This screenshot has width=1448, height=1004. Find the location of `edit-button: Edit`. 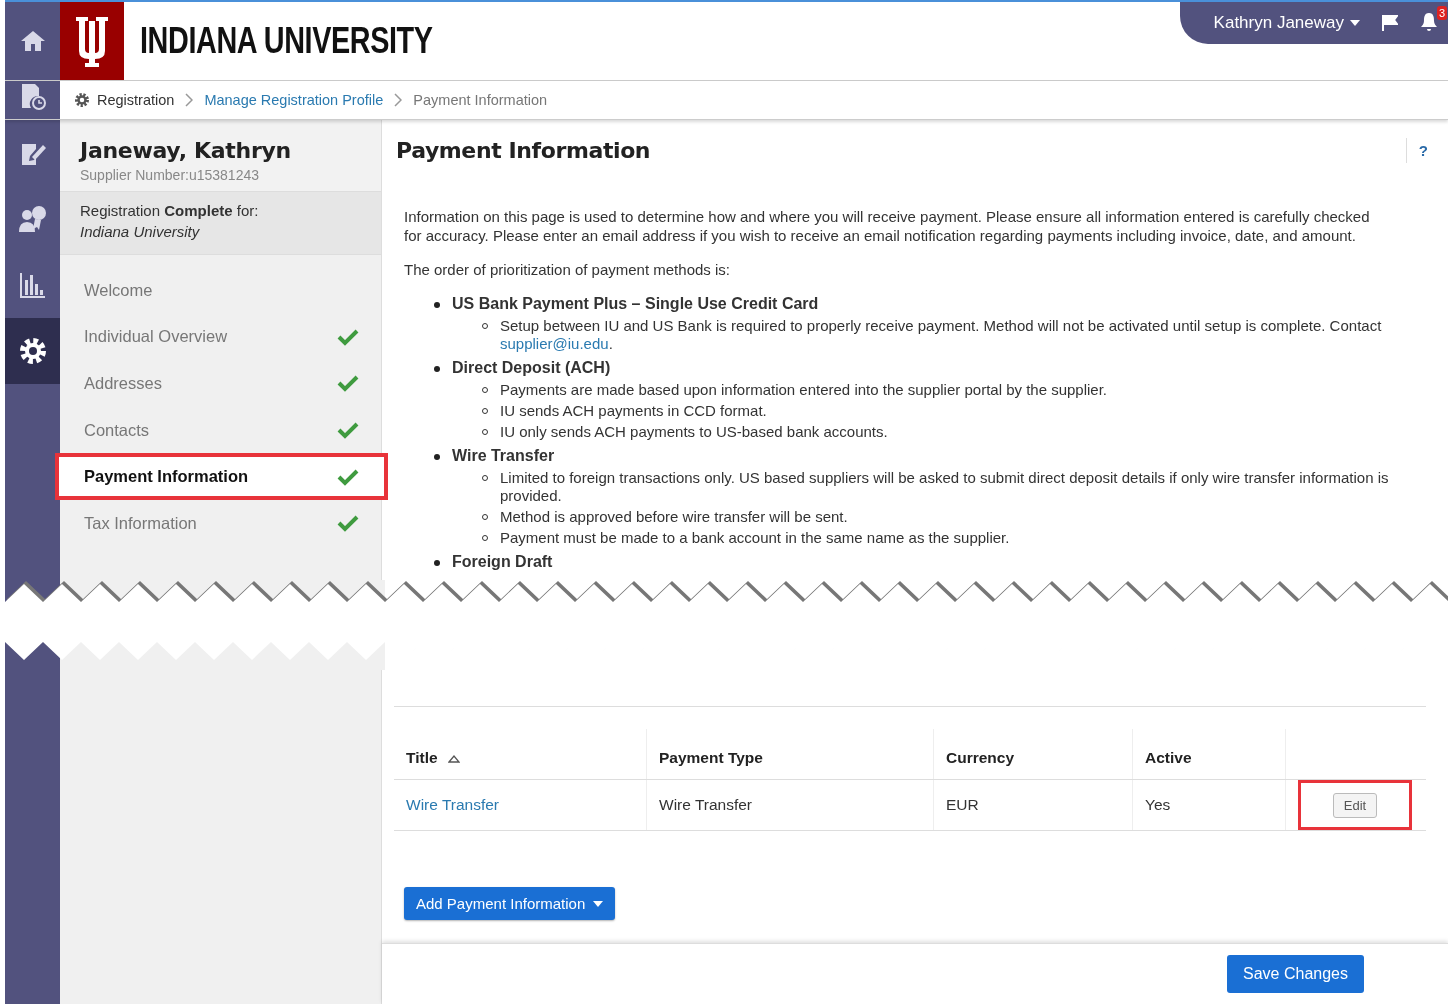

edit-button: Edit is located at coordinates (1355, 805).